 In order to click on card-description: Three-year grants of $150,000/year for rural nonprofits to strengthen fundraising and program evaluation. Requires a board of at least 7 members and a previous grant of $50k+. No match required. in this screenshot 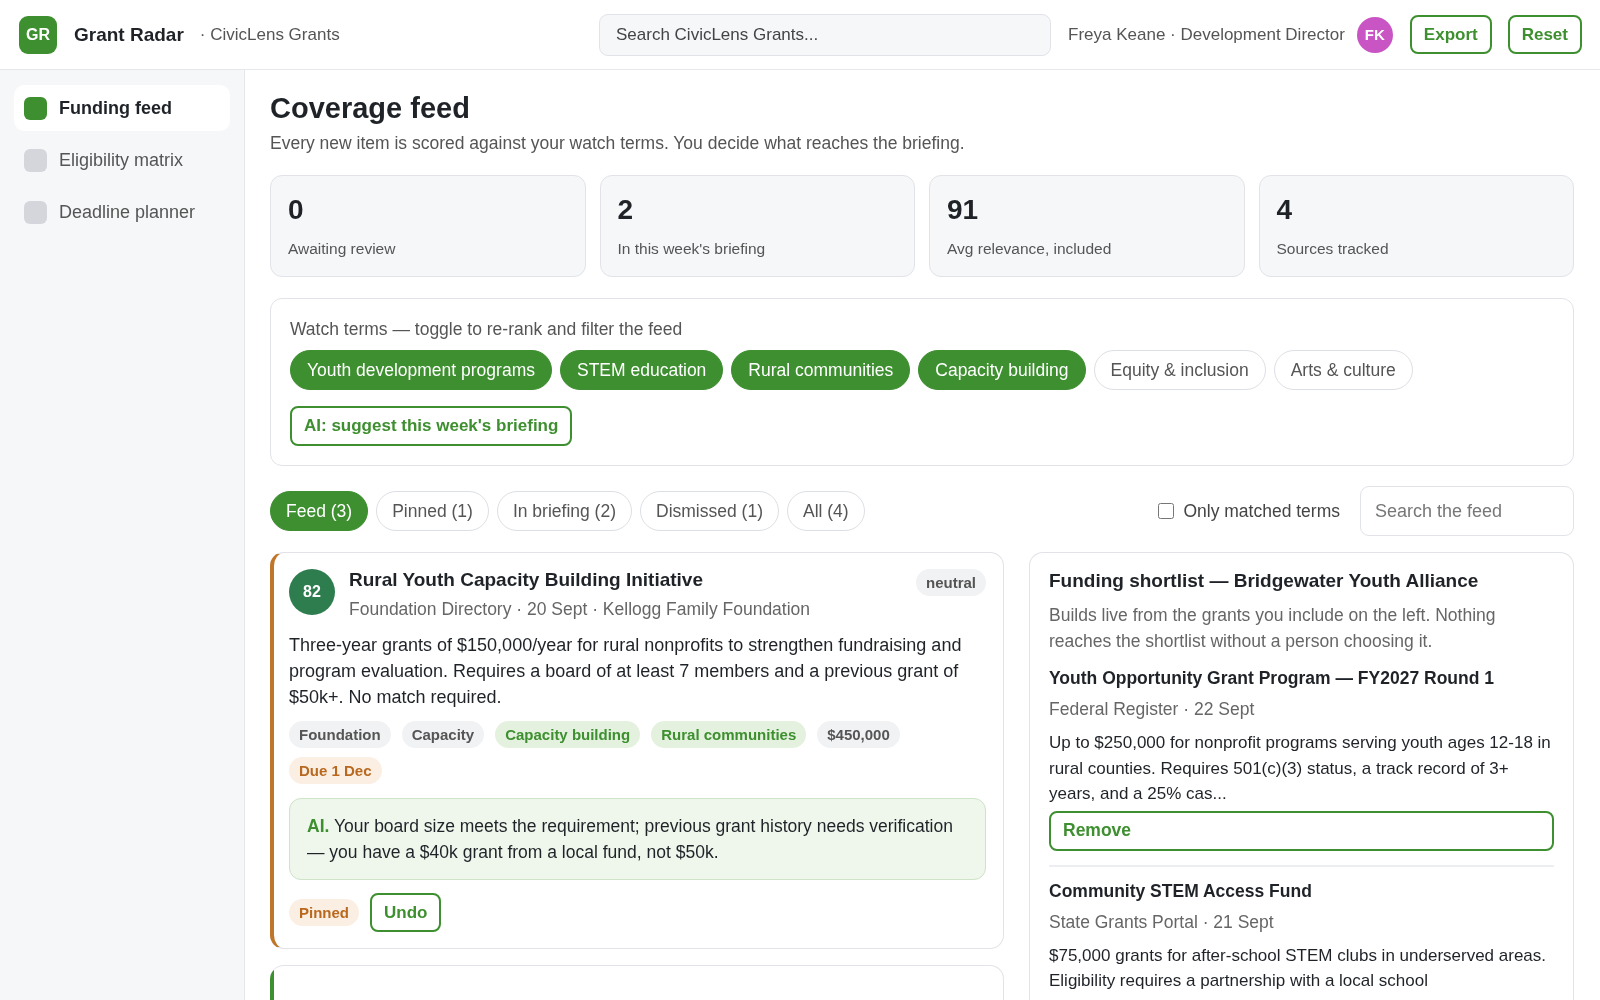, I will do `click(626, 671)`.